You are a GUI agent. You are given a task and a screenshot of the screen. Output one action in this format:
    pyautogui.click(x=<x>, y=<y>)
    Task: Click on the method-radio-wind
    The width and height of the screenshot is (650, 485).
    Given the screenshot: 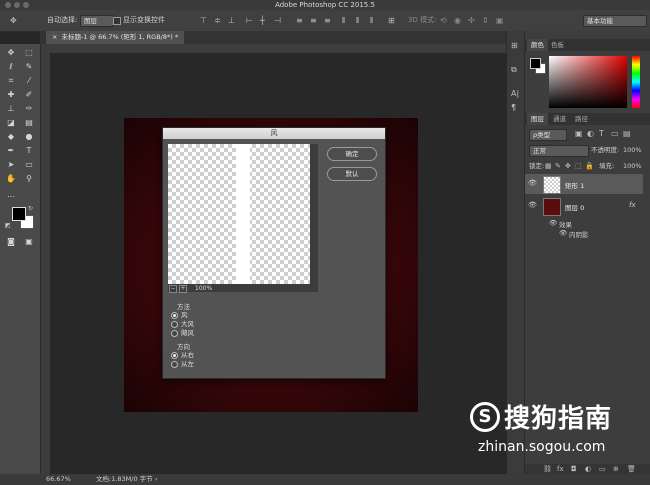 What is the action you would take?
    pyautogui.click(x=174, y=315)
    